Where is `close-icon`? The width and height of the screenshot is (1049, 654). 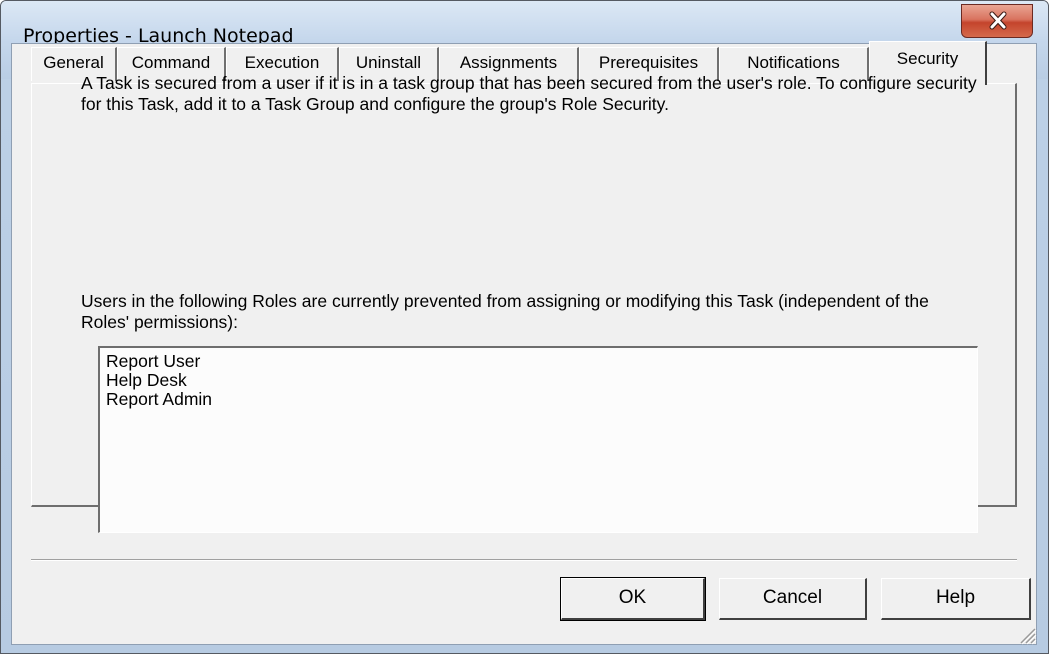 close-icon is located at coordinates (998, 20).